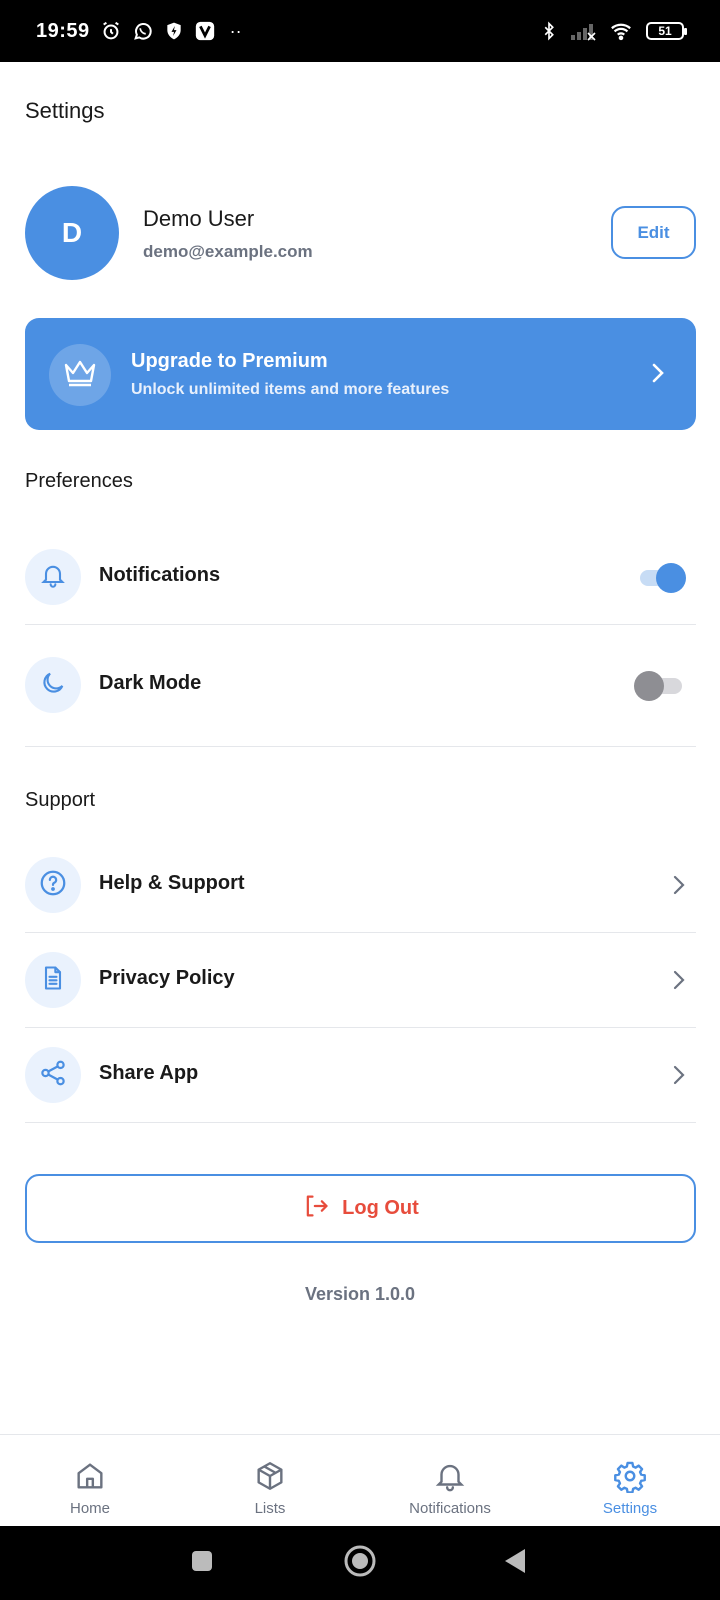  I want to click on document-icon, so click(53, 980).